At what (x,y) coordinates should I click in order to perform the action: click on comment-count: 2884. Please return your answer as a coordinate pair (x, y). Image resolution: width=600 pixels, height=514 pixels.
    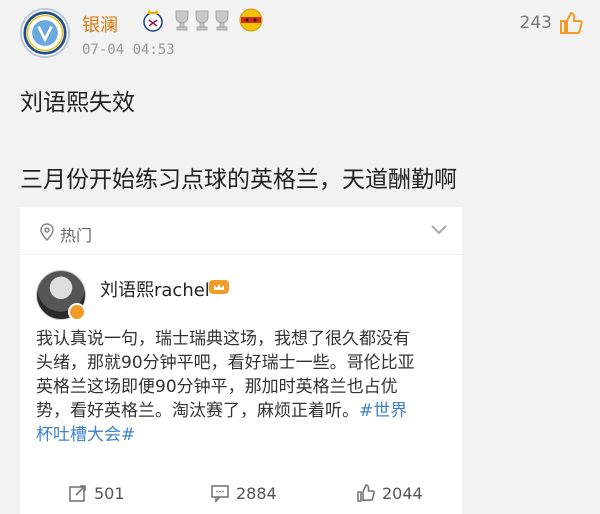
    Looking at the image, I should click on (256, 493).